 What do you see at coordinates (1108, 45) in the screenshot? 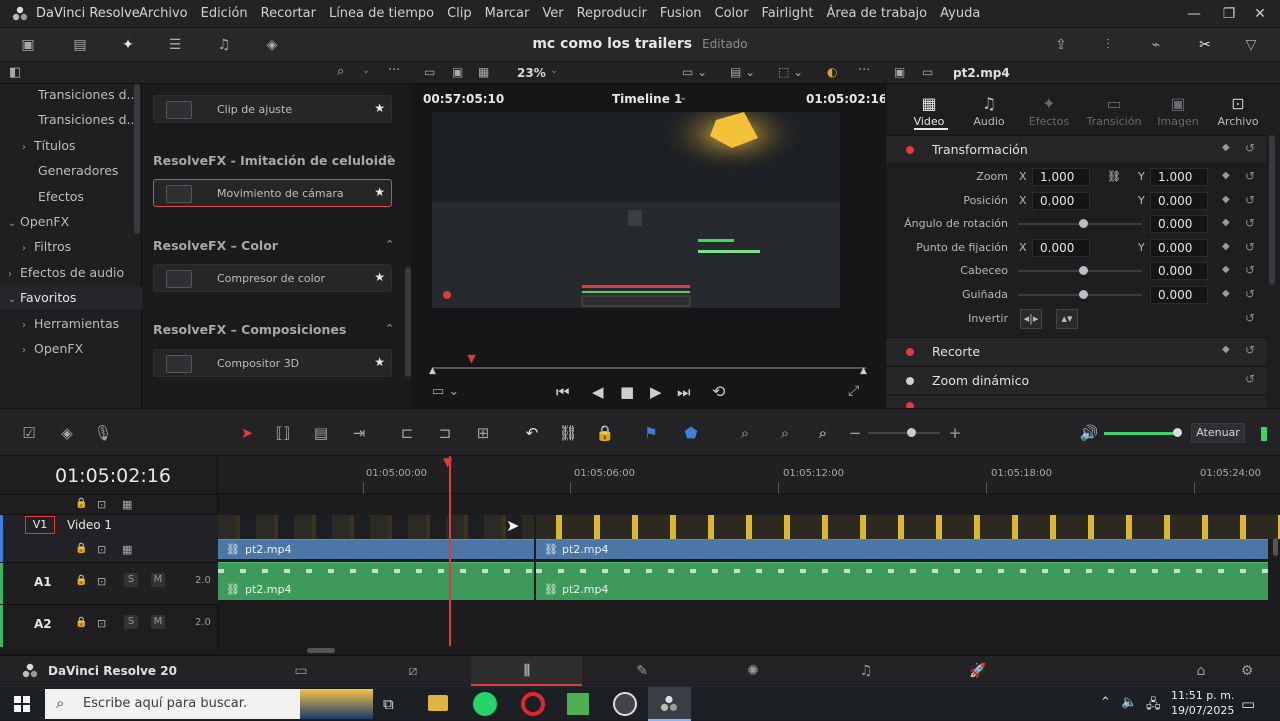
I see `mixer-icon: ⫶` at bounding box center [1108, 45].